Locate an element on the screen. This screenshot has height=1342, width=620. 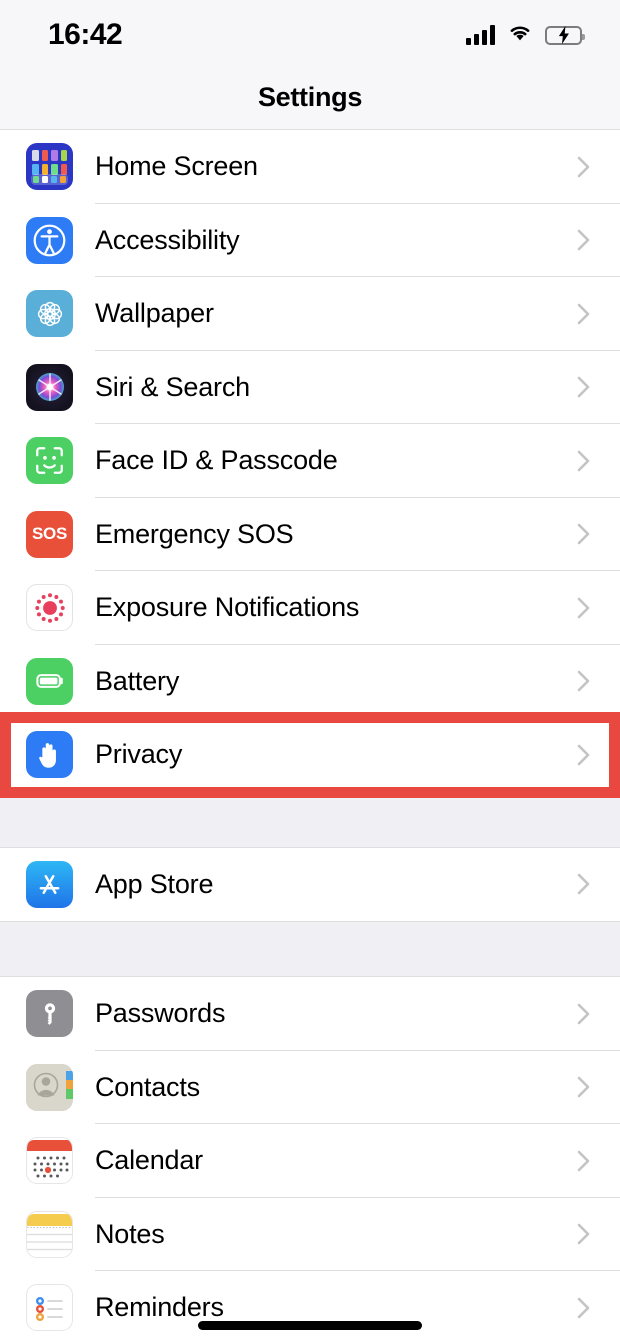
settings-row-label: App Store is located at coordinates (154, 883).